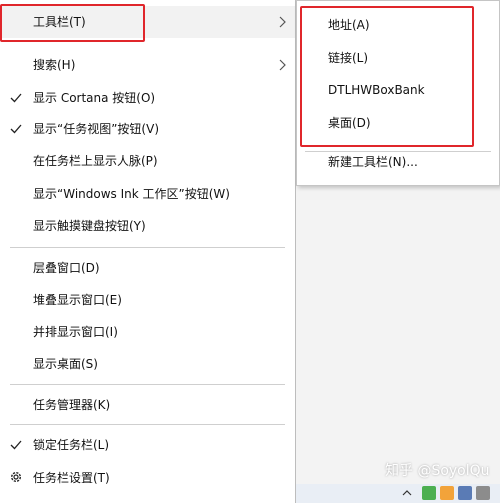  What do you see at coordinates (77, 300) in the screenshot?
I see `menu-item-label: 堆叠显示窗口(E)` at bounding box center [77, 300].